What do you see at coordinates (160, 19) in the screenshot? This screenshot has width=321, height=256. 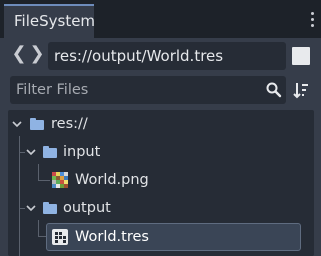 I see `dock-tab-bar: FileSystem` at bounding box center [160, 19].